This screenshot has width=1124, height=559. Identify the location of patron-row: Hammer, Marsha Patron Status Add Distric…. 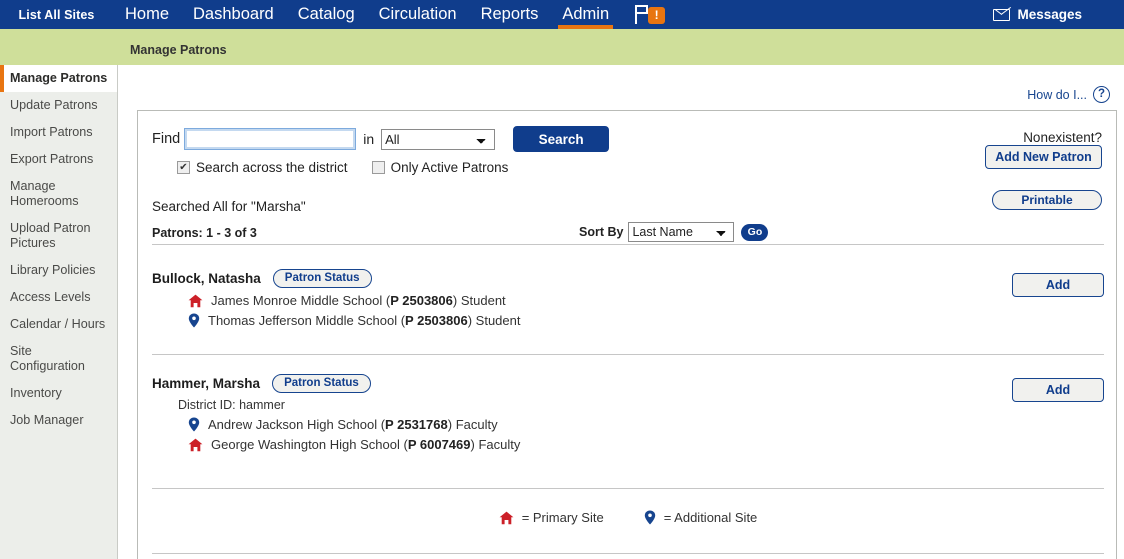
(628, 413).